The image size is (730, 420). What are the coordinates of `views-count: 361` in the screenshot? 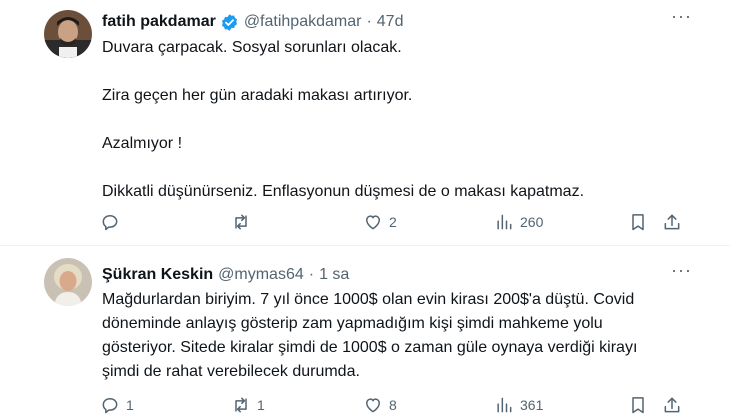 It's located at (532, 405).